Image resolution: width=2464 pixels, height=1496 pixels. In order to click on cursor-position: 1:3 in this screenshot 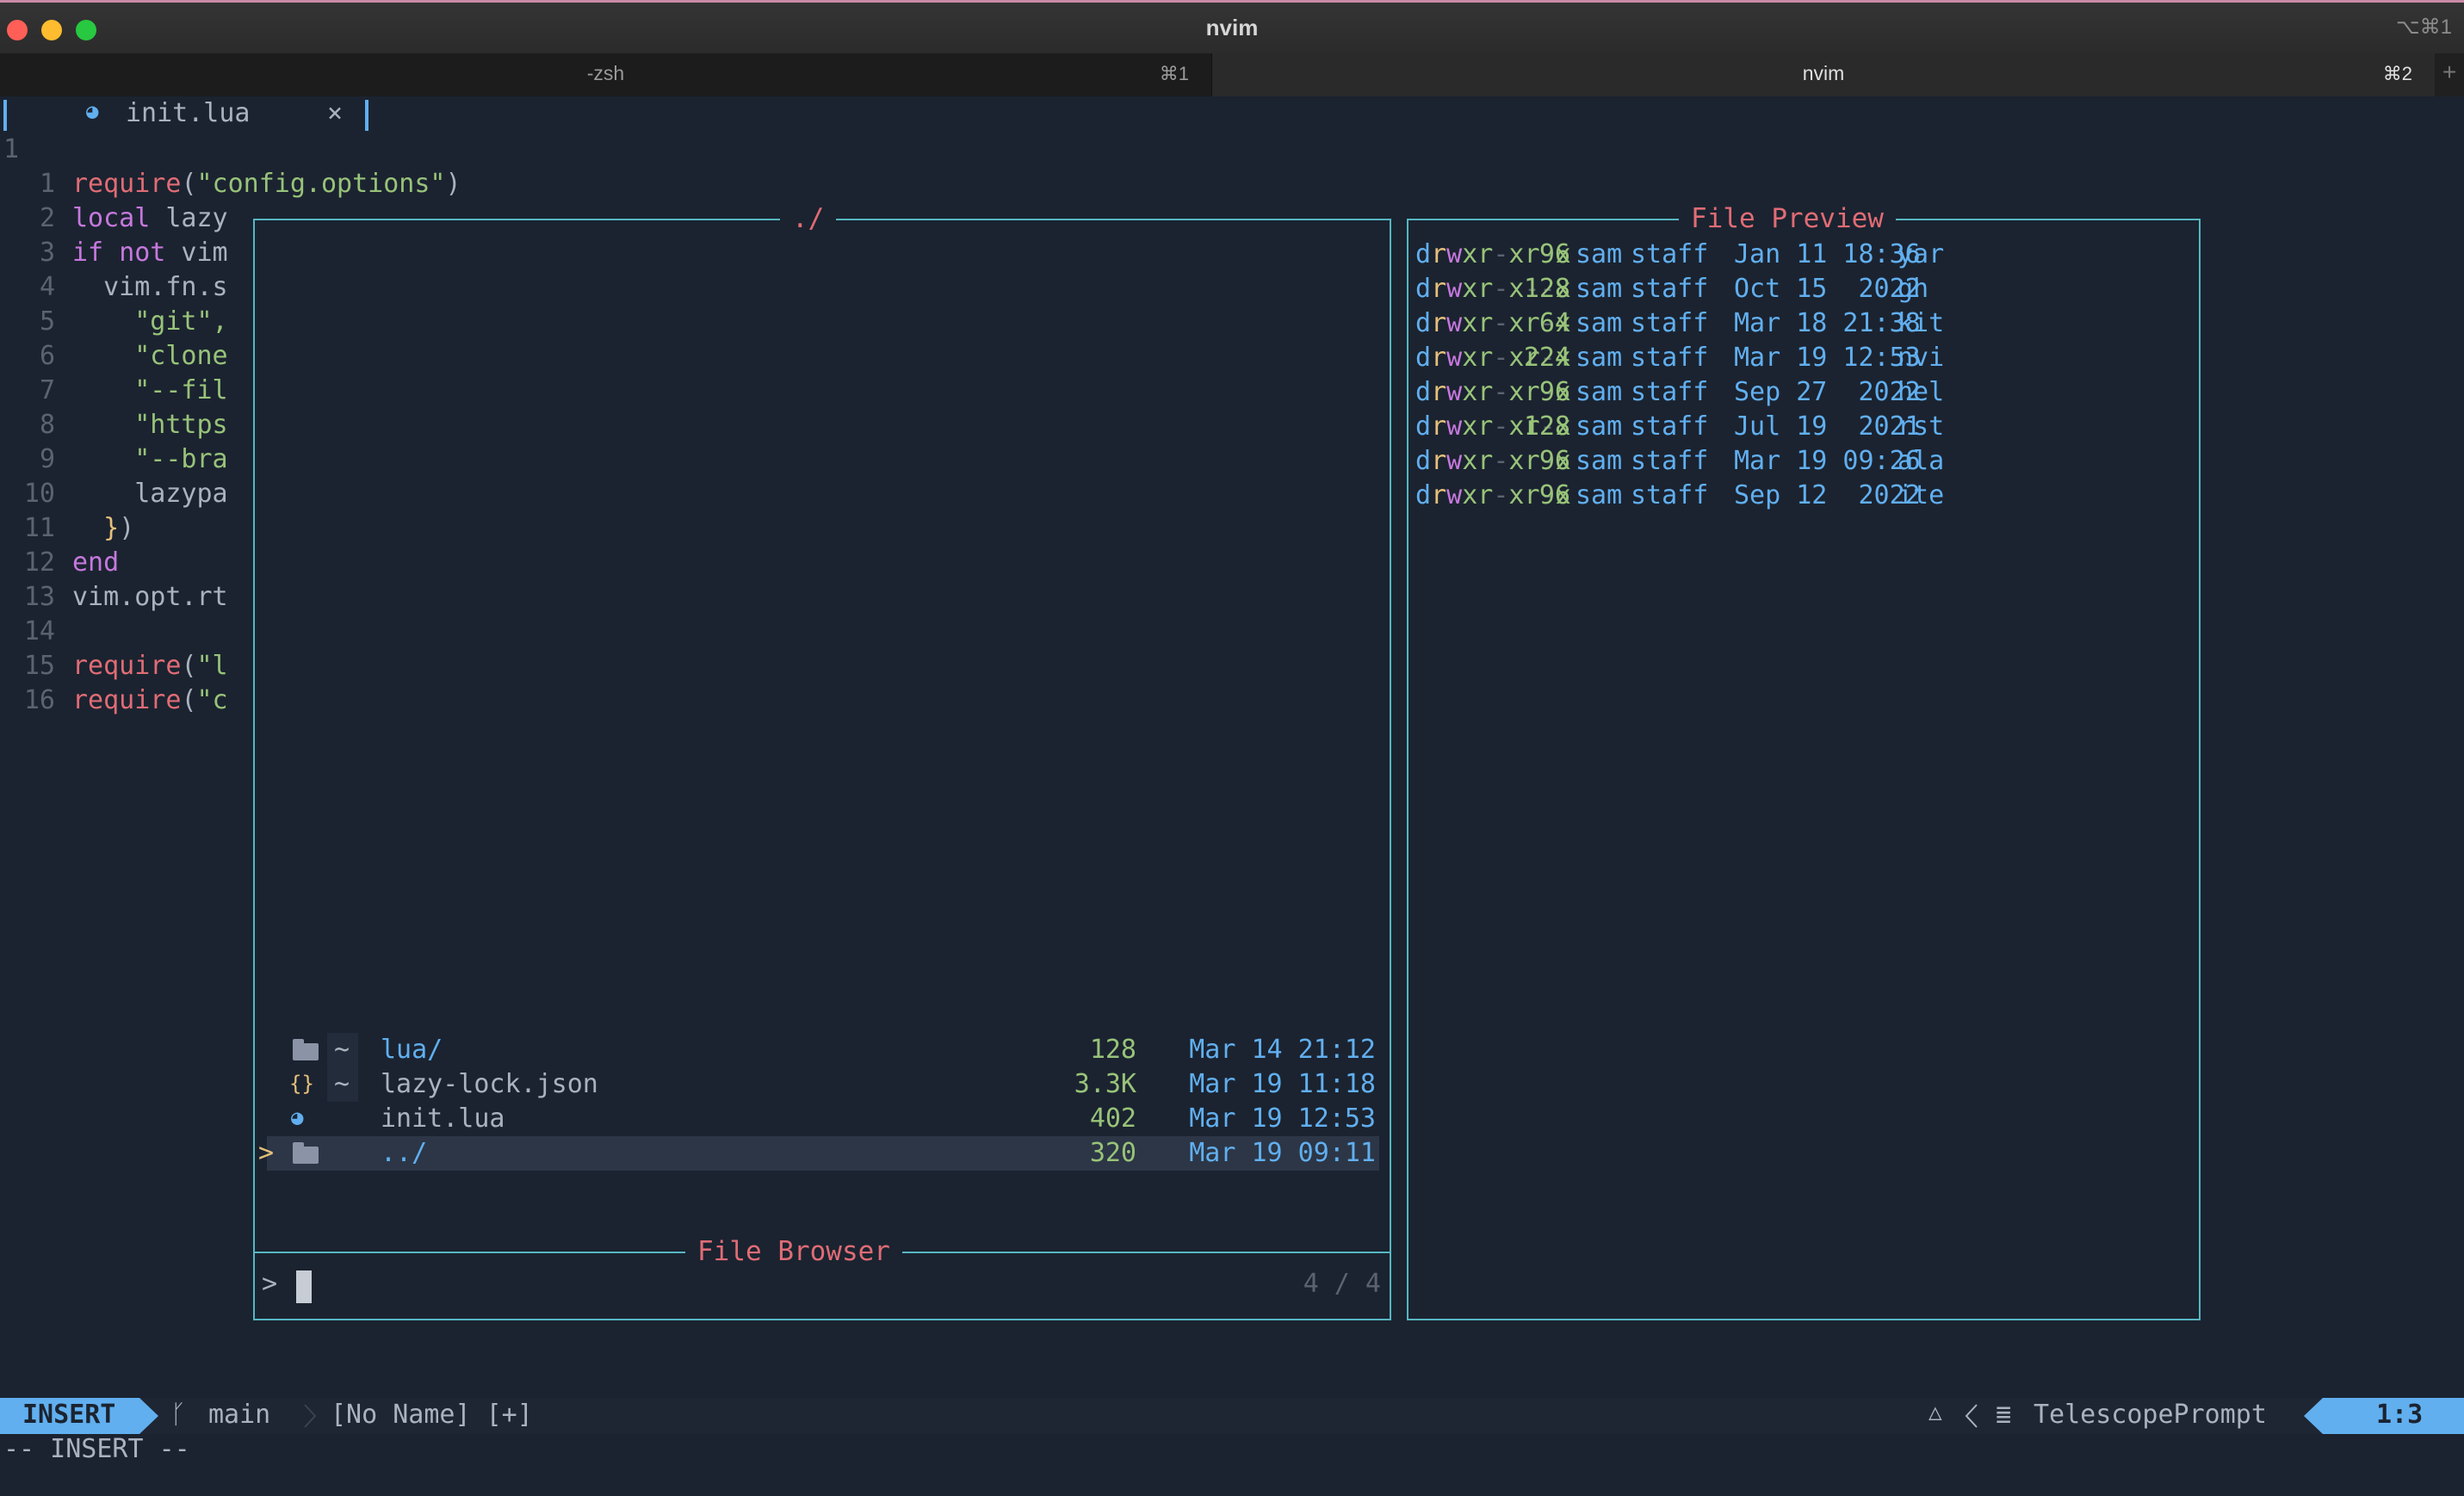, I will do `click(2400, 1415)`.